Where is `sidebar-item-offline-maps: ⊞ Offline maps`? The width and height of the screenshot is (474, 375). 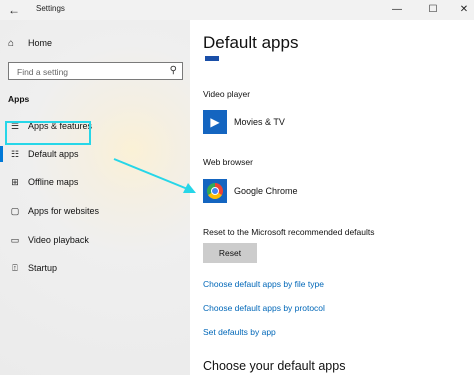 sidebar-item-offline-maps: ⊞ Offline maps is located at coordinates (95, 182).